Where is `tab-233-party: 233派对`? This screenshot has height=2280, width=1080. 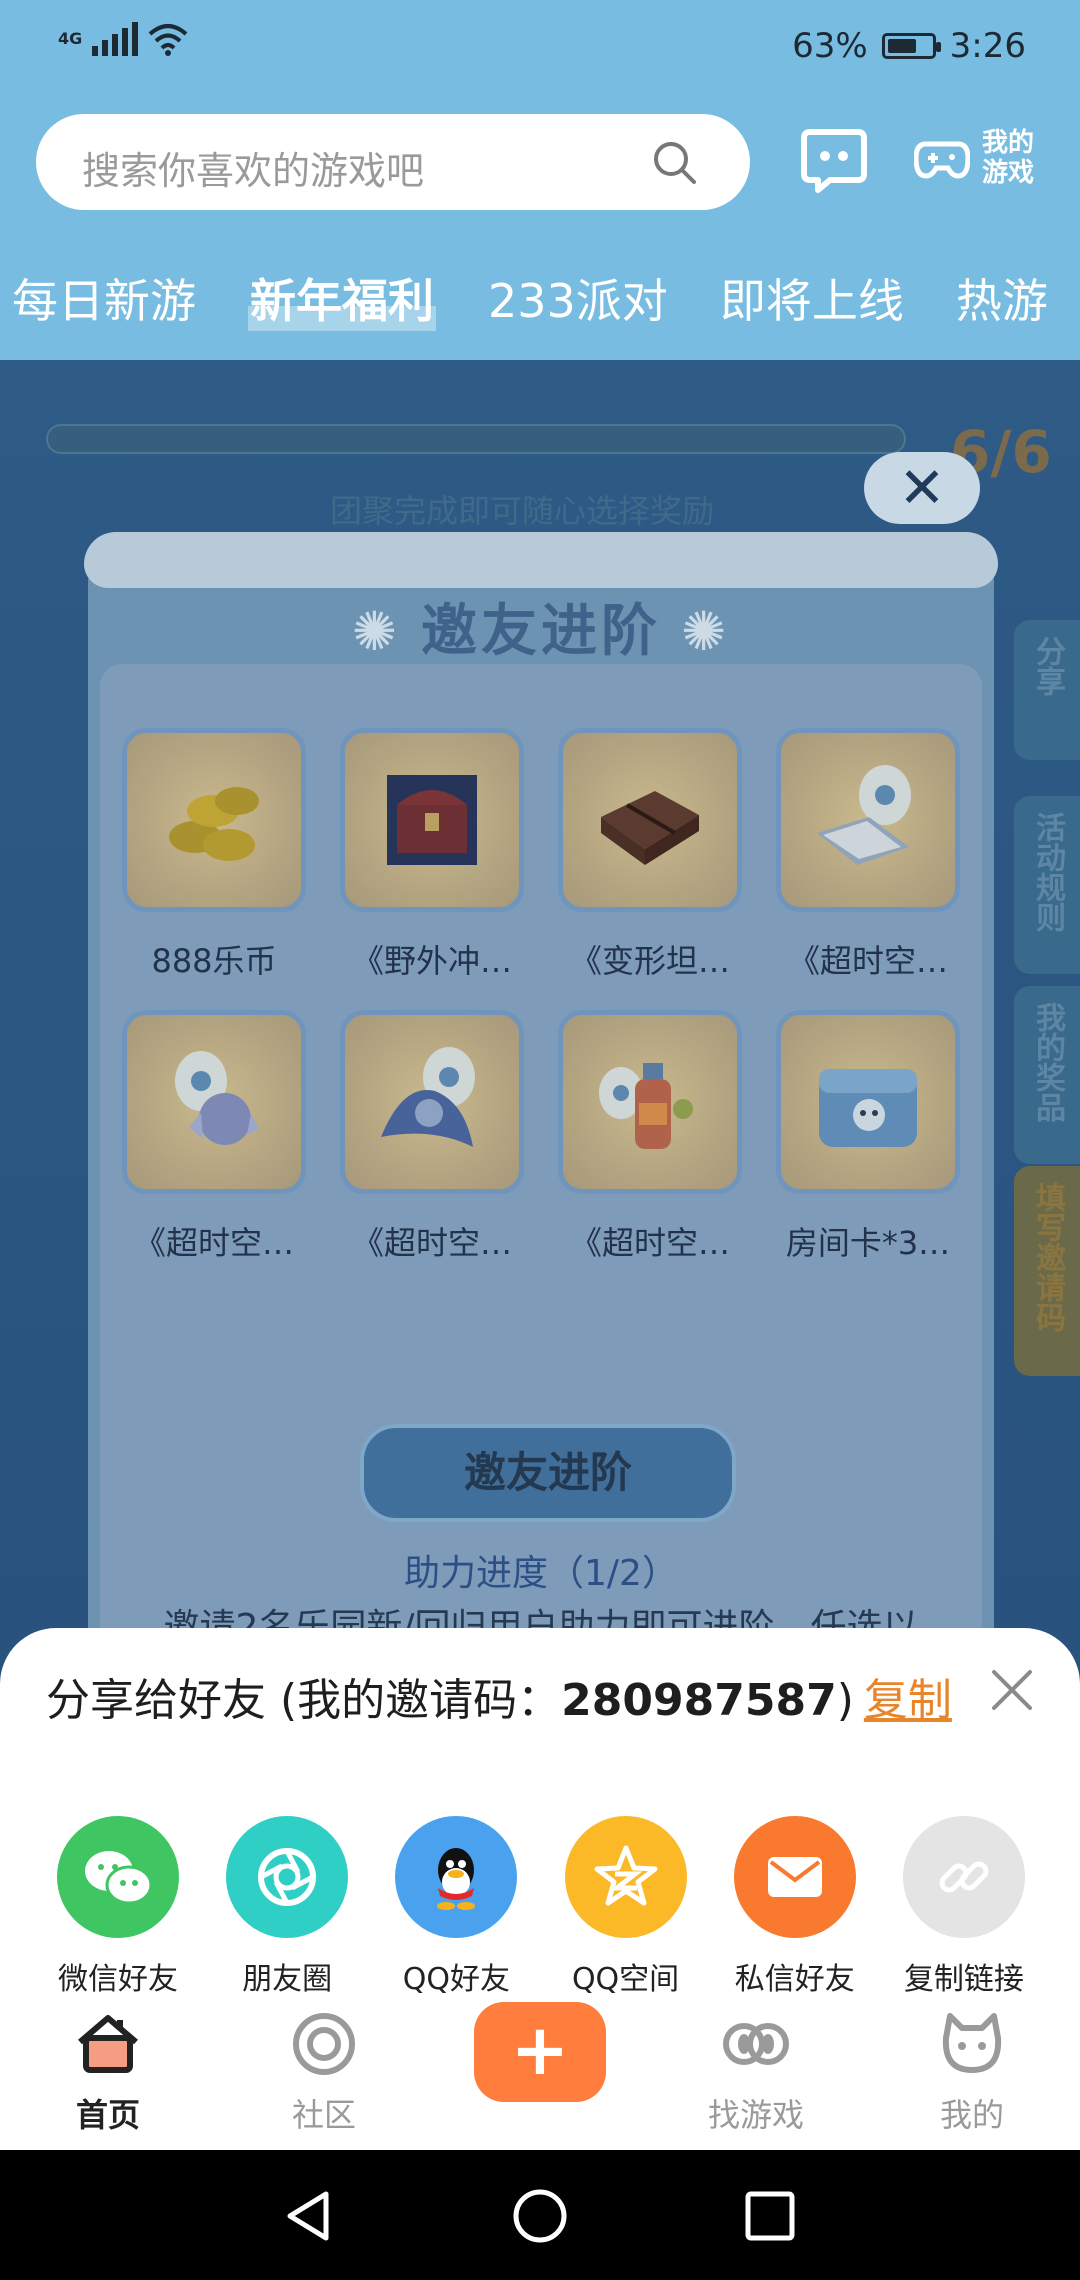 tab-233-party: 233派对 is located at coordinates (578, 298).